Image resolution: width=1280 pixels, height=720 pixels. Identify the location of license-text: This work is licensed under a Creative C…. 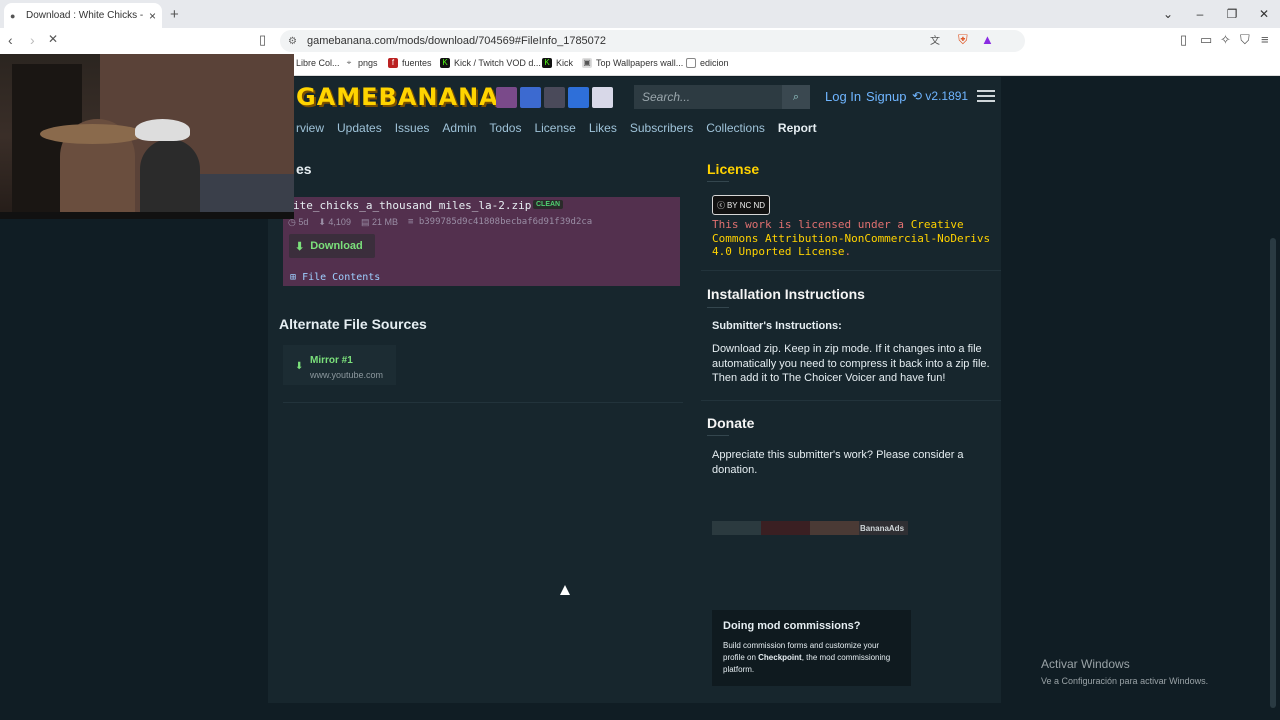
(851, 238).